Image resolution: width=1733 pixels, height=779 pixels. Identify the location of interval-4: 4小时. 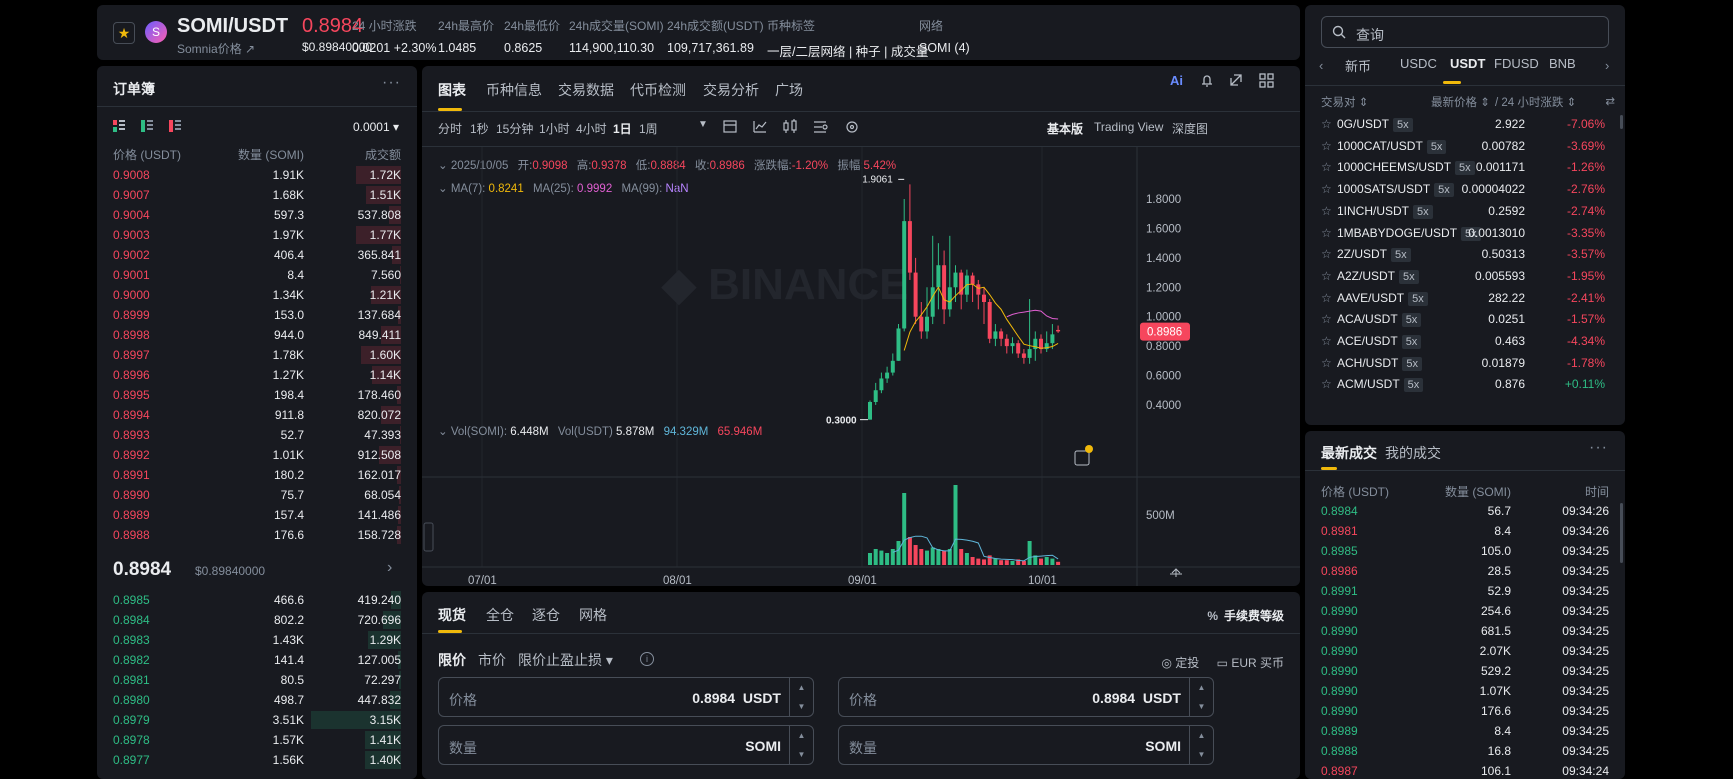
(591, 128).